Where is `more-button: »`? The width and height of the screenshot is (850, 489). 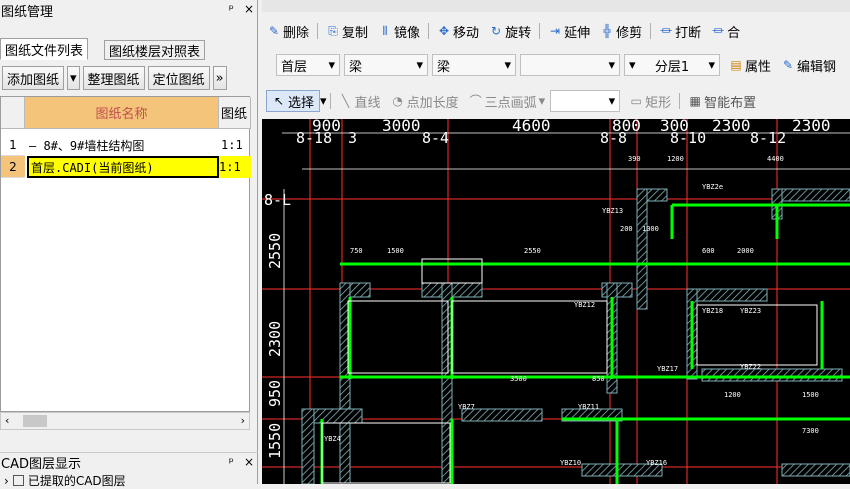 more-button: » is located at coordinates (219, 78).